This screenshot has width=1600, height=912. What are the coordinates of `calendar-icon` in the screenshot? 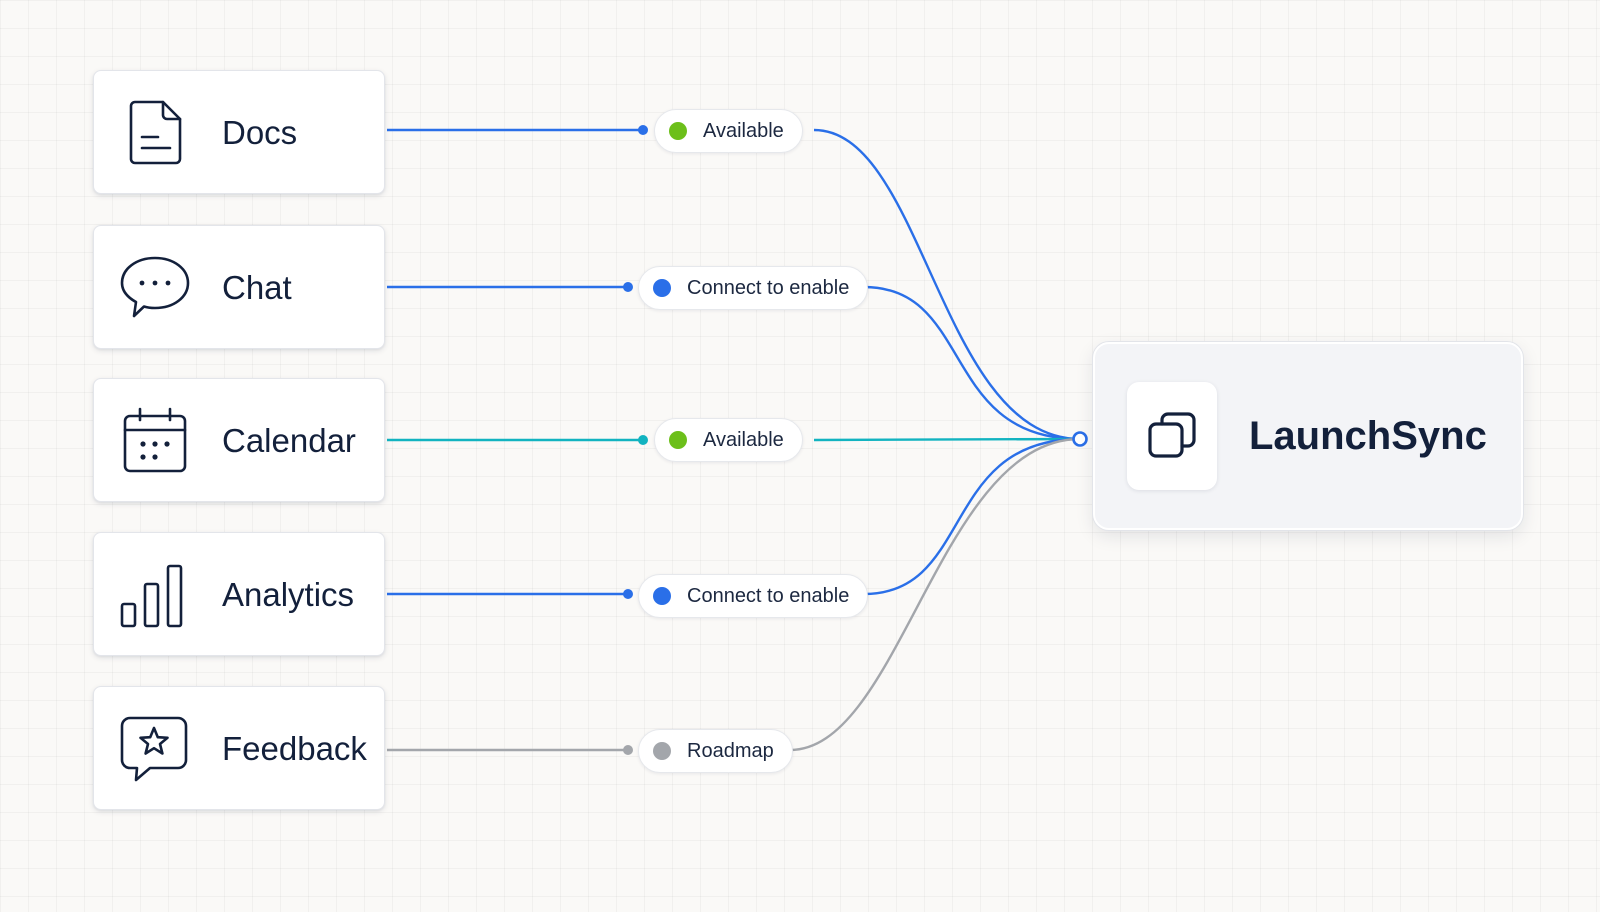 It's located at (155, 441).